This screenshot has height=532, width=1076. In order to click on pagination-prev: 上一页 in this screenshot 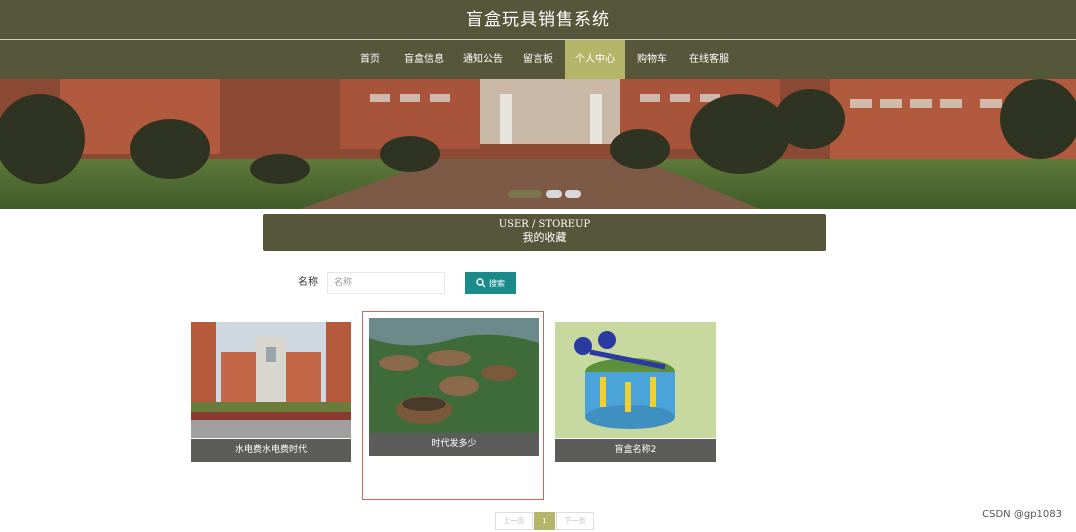, I will do `click(514, 521)`.